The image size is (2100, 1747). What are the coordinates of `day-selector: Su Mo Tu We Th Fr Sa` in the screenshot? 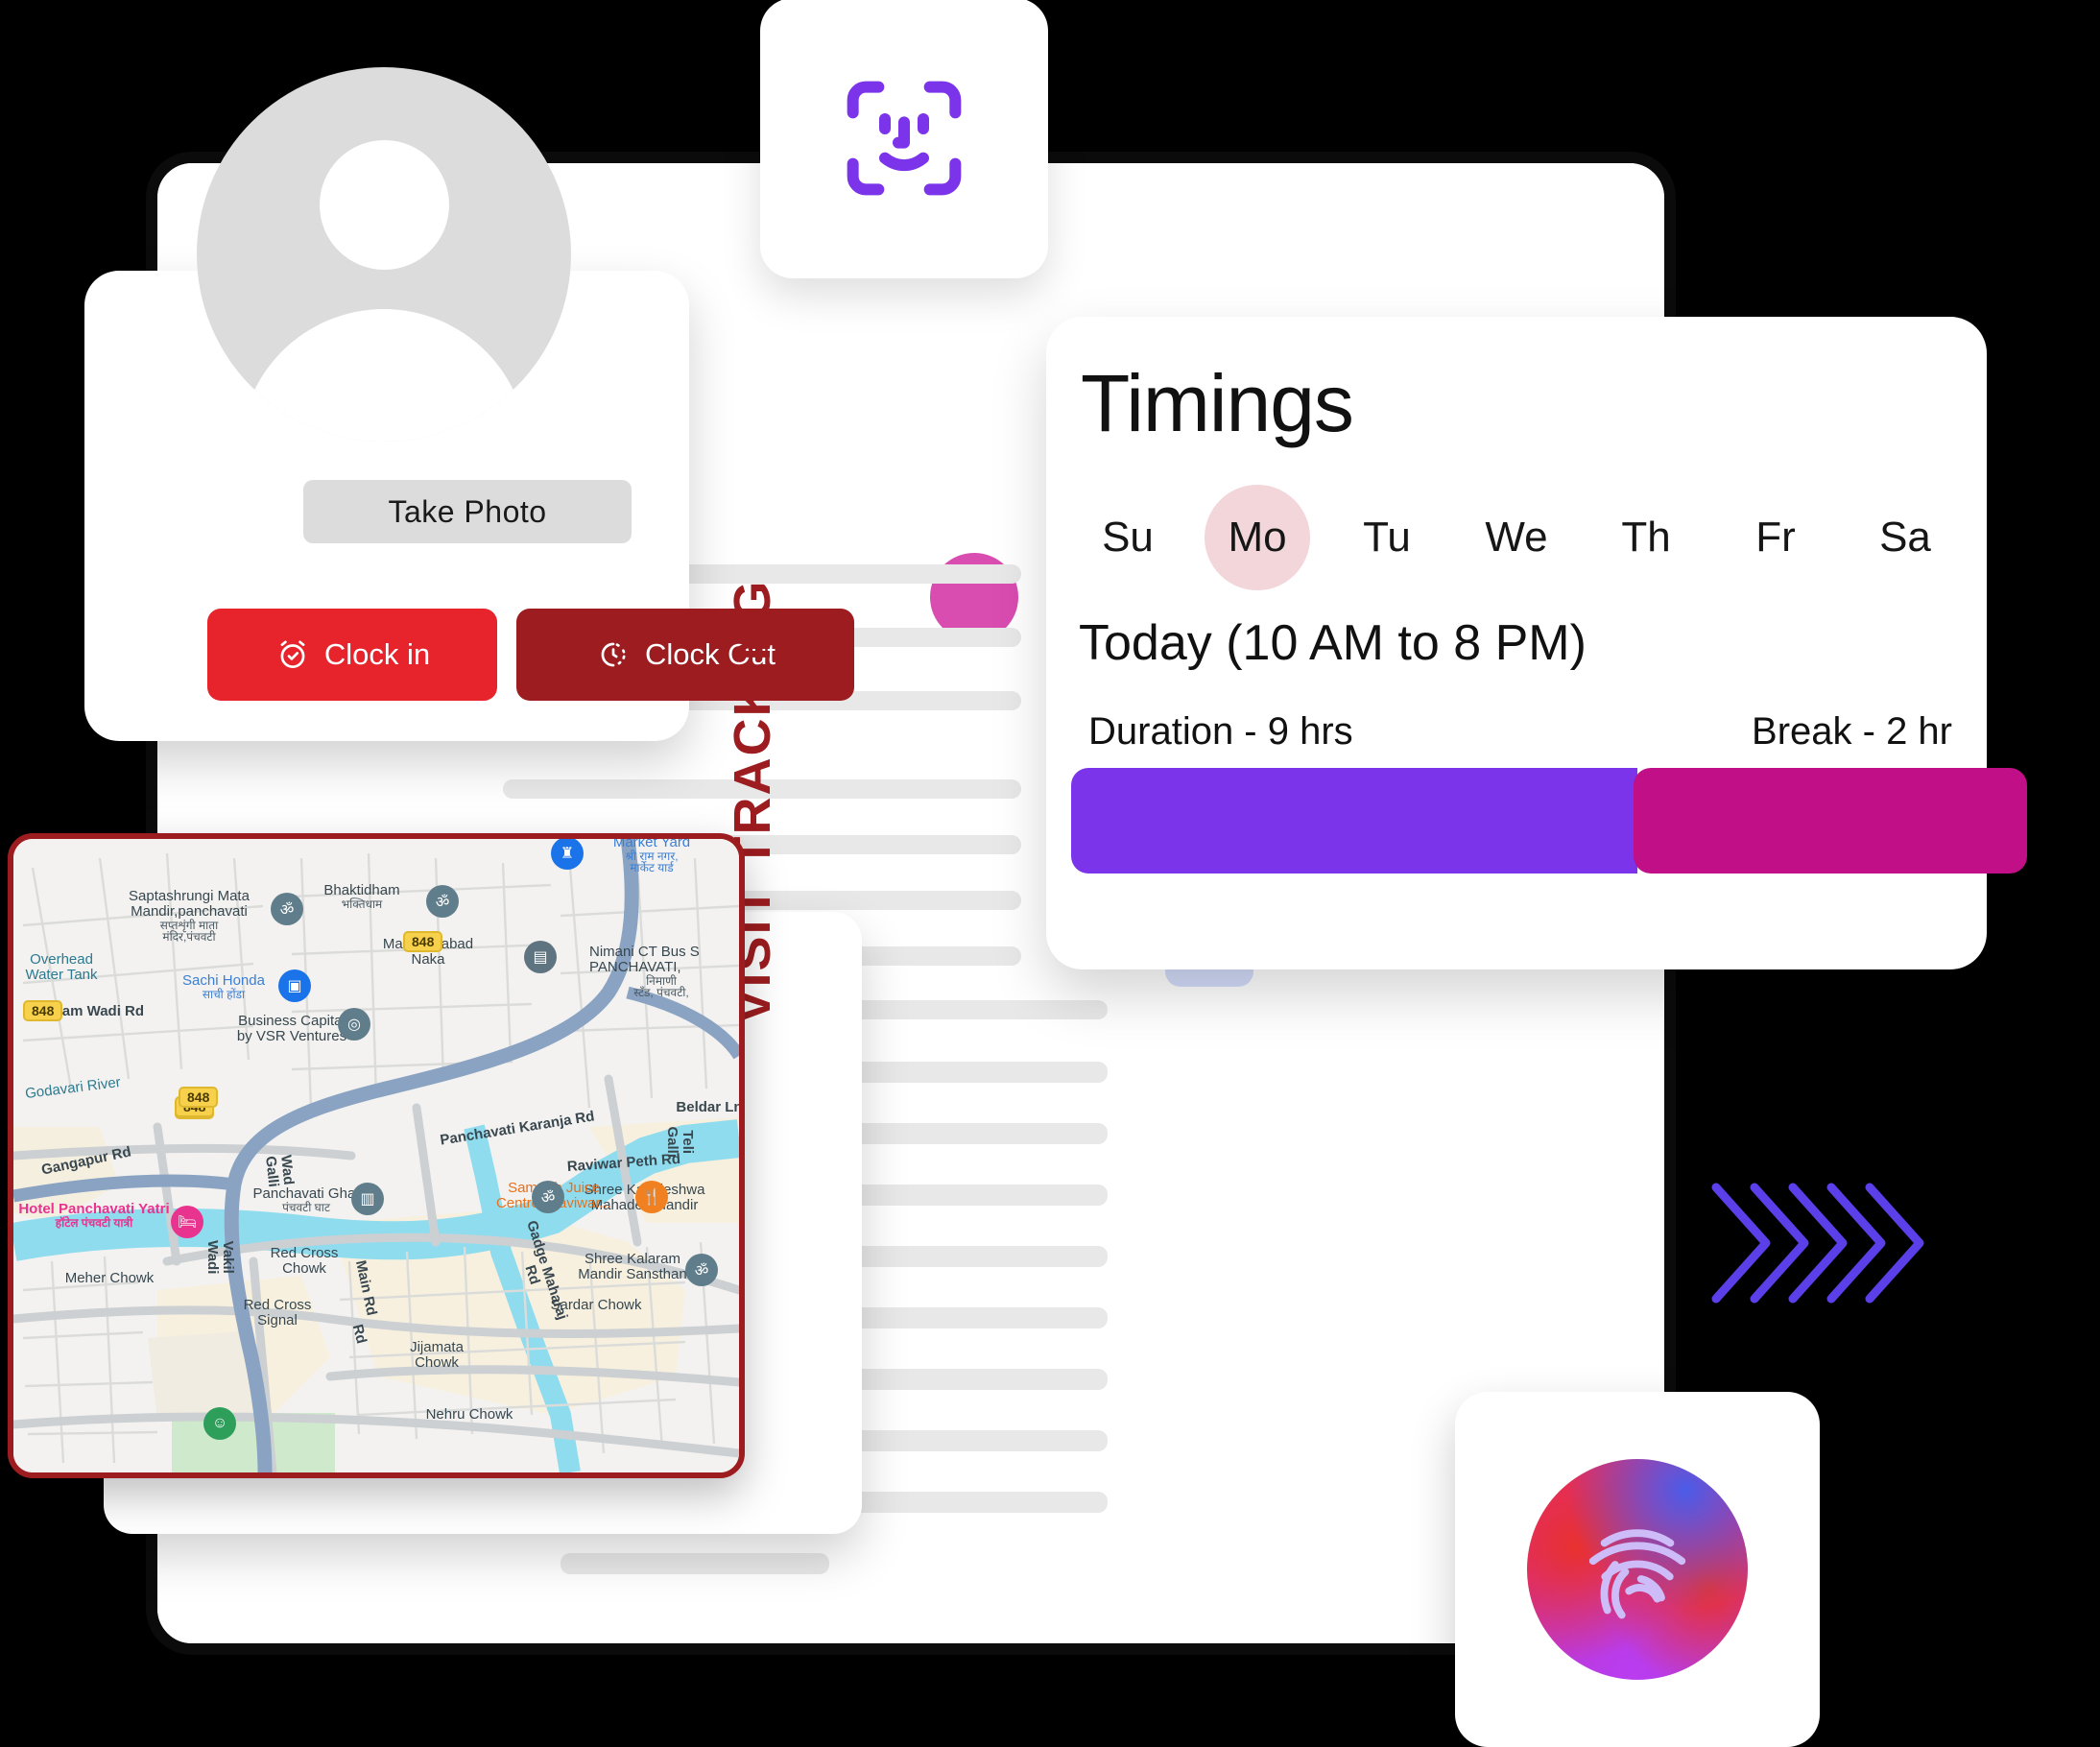 It's located at (1516, 537).